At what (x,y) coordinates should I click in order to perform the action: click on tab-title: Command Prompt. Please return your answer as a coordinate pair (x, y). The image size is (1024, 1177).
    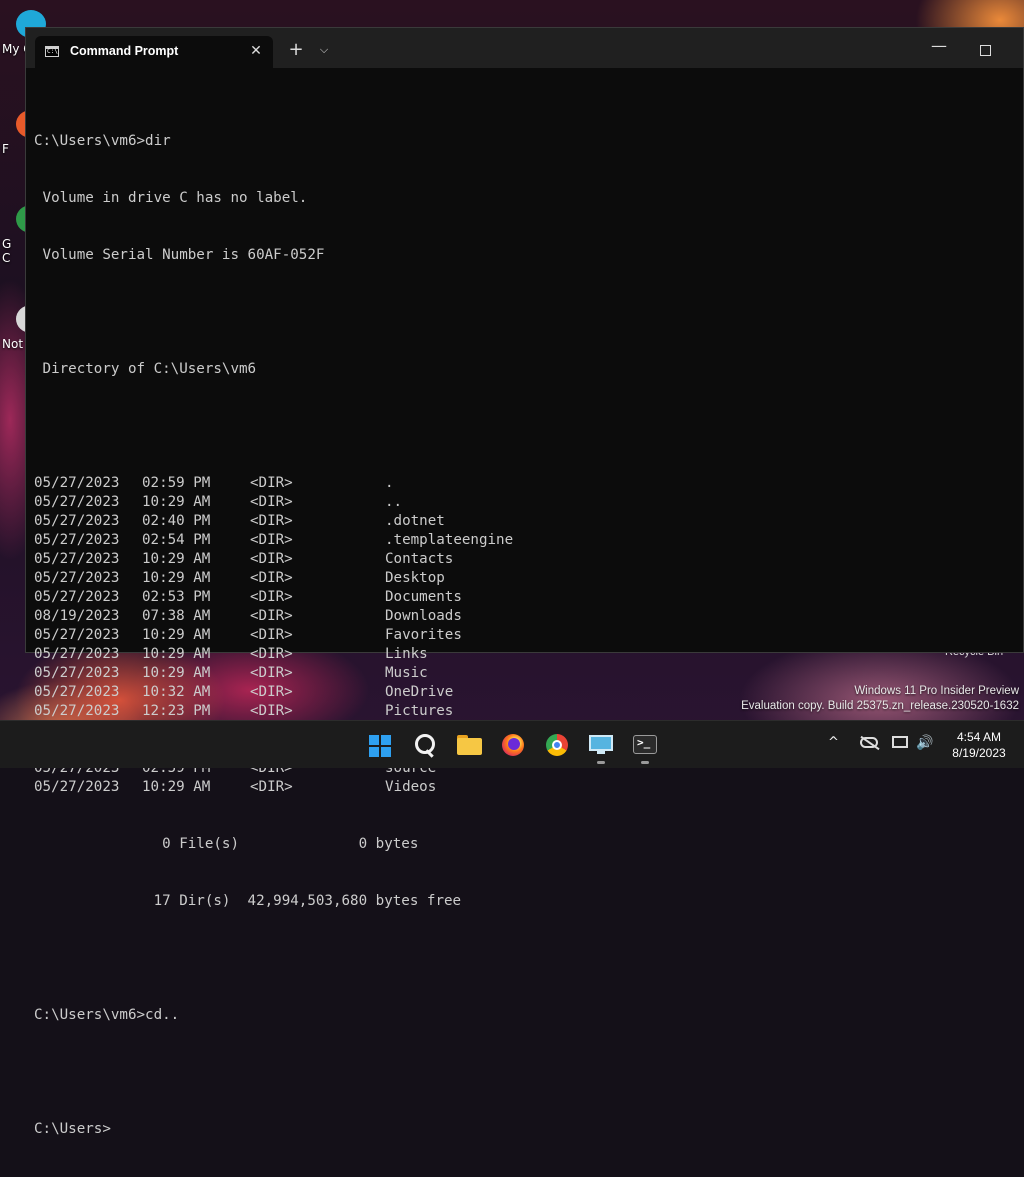
    Looking at the image, I should click on (124, 51).